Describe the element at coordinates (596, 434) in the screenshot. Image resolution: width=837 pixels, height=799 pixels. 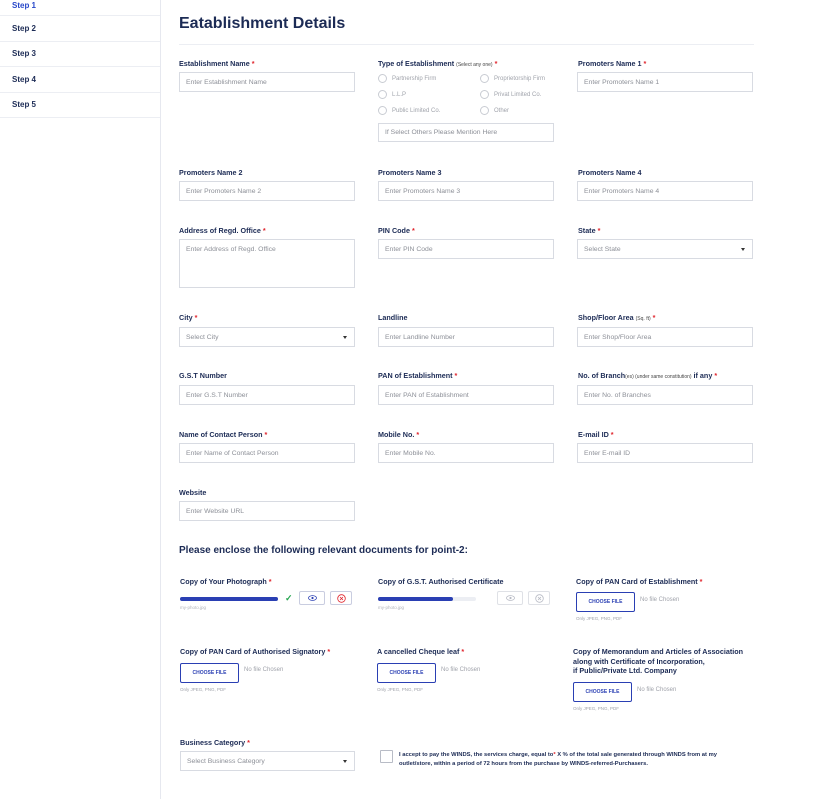
I see `email-label: E-mail ID *` at that location.